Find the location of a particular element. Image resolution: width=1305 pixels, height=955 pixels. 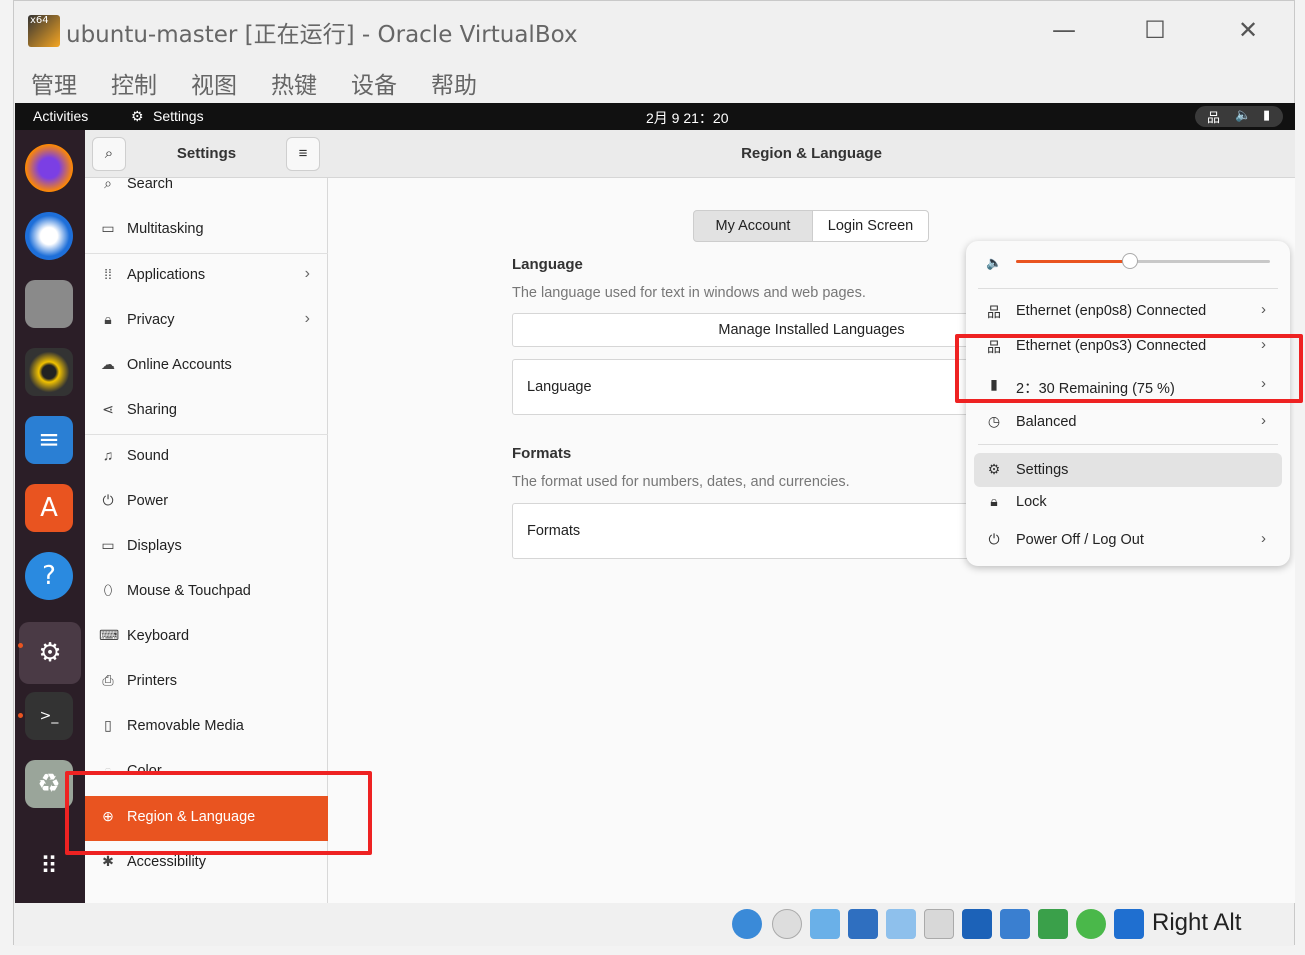

gear-icon: ⚙ is located at coordinates (137, 116).